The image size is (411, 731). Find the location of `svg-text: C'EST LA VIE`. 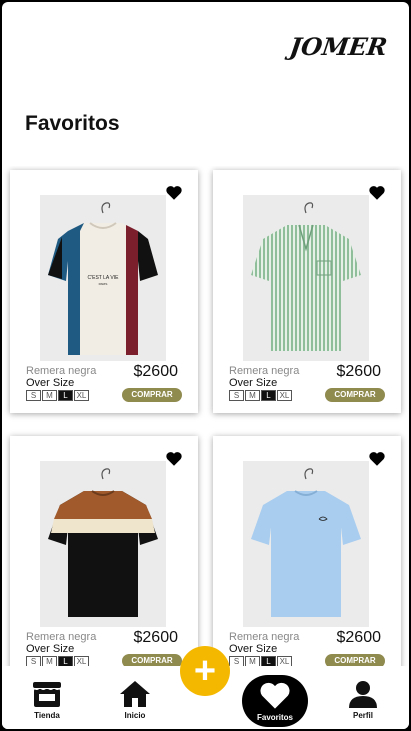

svg-text: C'EST LA VIE is located at coordinates (104, 278).